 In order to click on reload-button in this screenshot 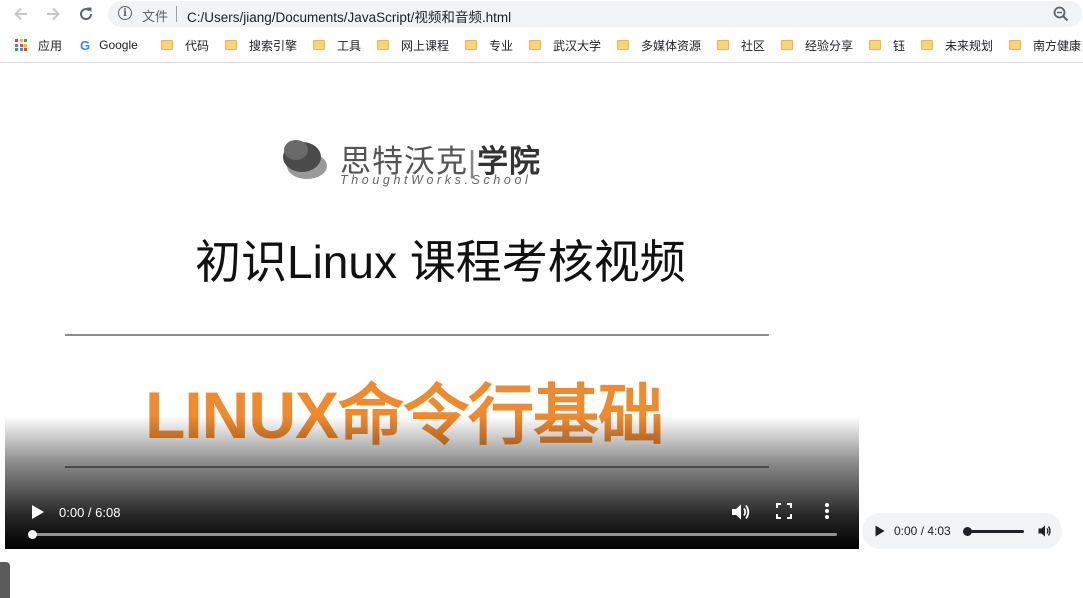, I will do `click(86, 14)`.